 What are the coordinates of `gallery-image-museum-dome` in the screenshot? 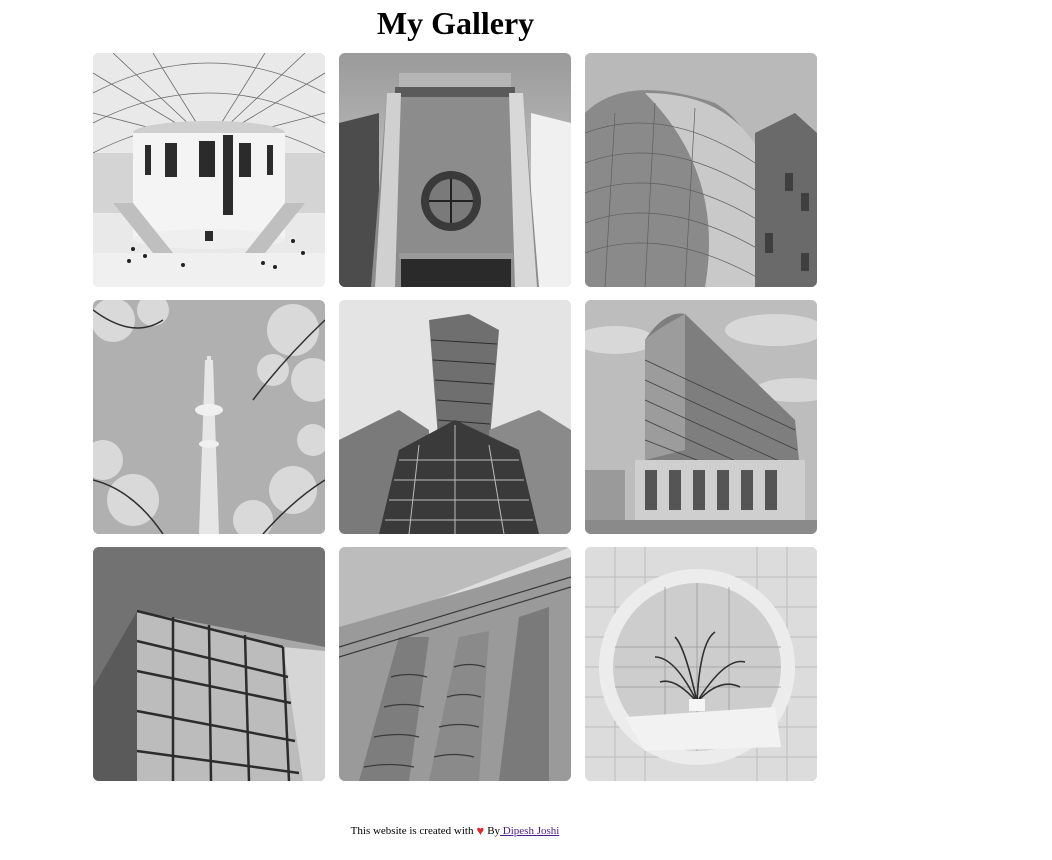 It's located at (209, 170).